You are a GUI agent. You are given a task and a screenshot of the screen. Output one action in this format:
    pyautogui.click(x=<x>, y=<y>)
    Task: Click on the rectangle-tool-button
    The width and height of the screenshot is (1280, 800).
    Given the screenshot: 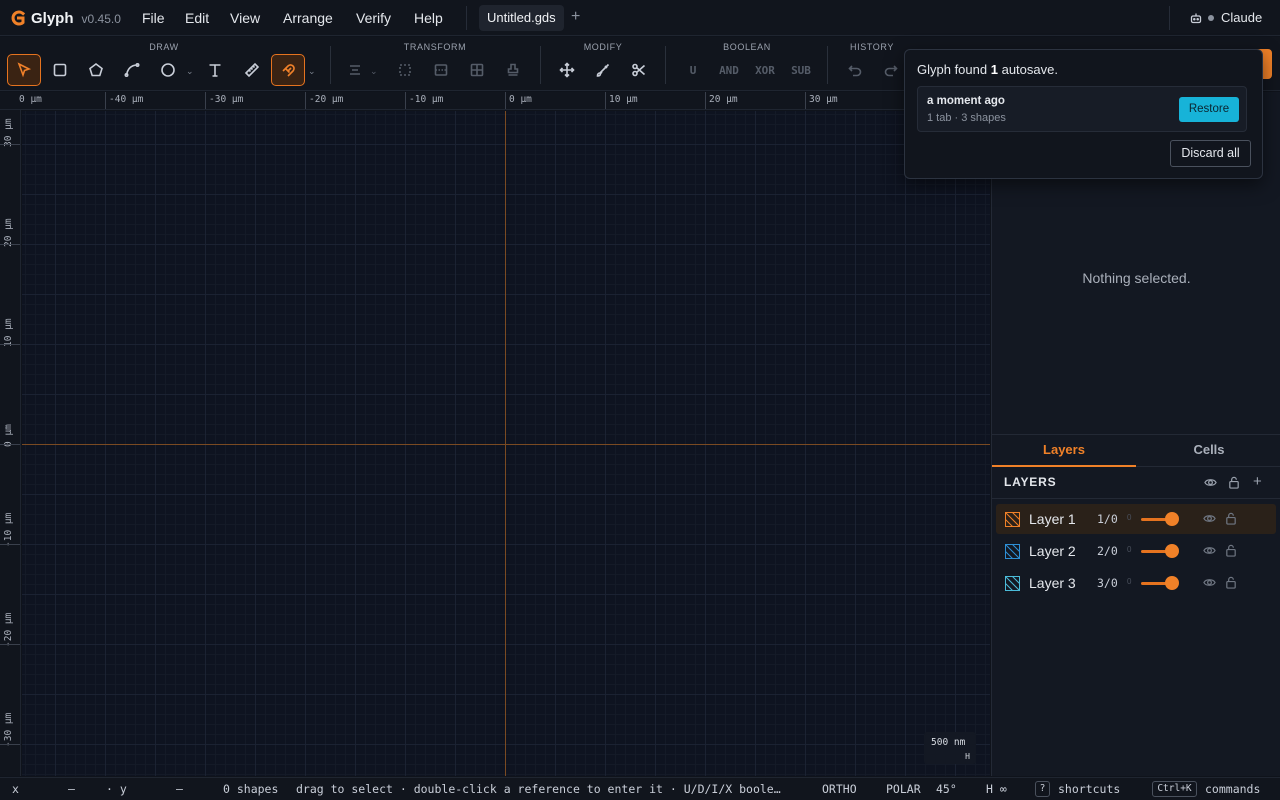 What is the action you would take?
    pyautogui.click(x=60, y=70)
    